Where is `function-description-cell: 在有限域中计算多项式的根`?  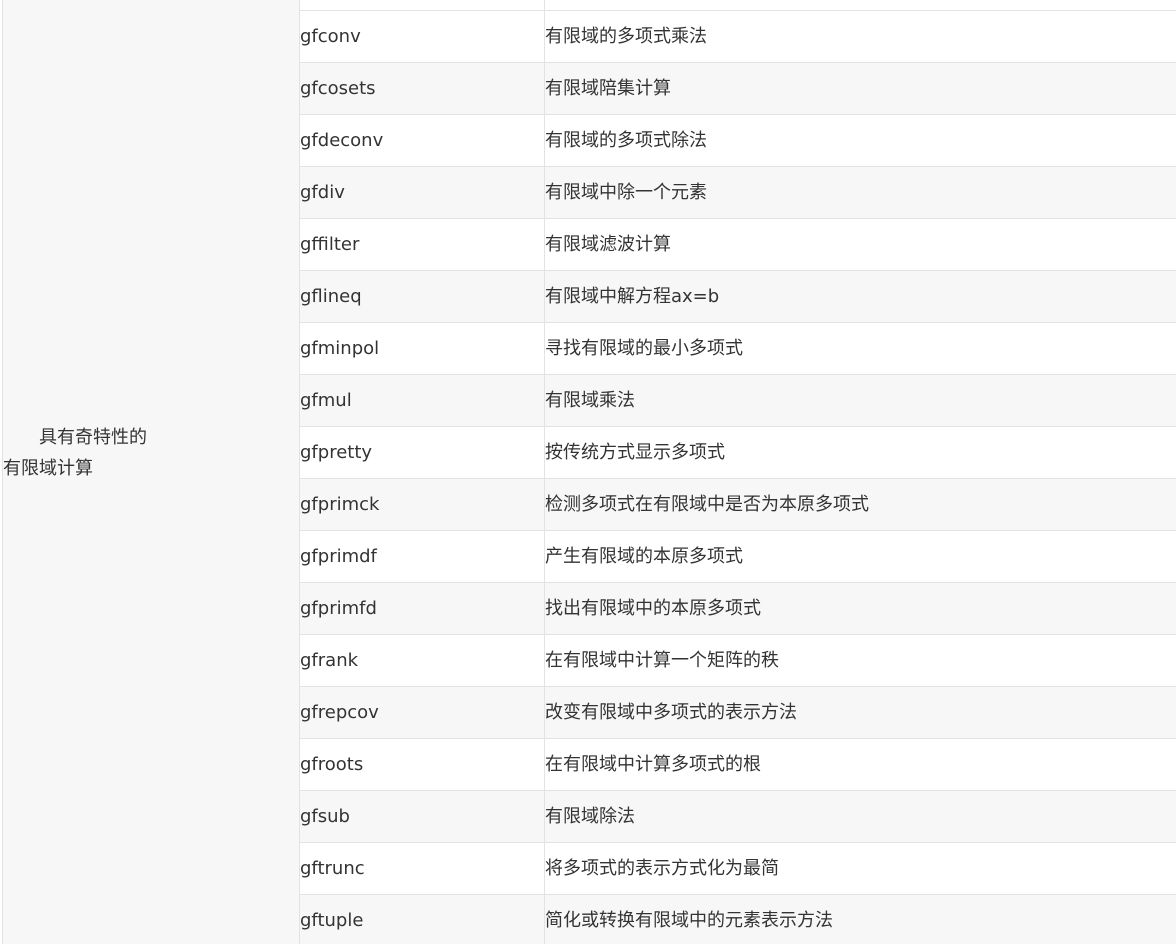 function-description-cell: 在有限域中计算多项式的根 is located at coordinates (860, 764).